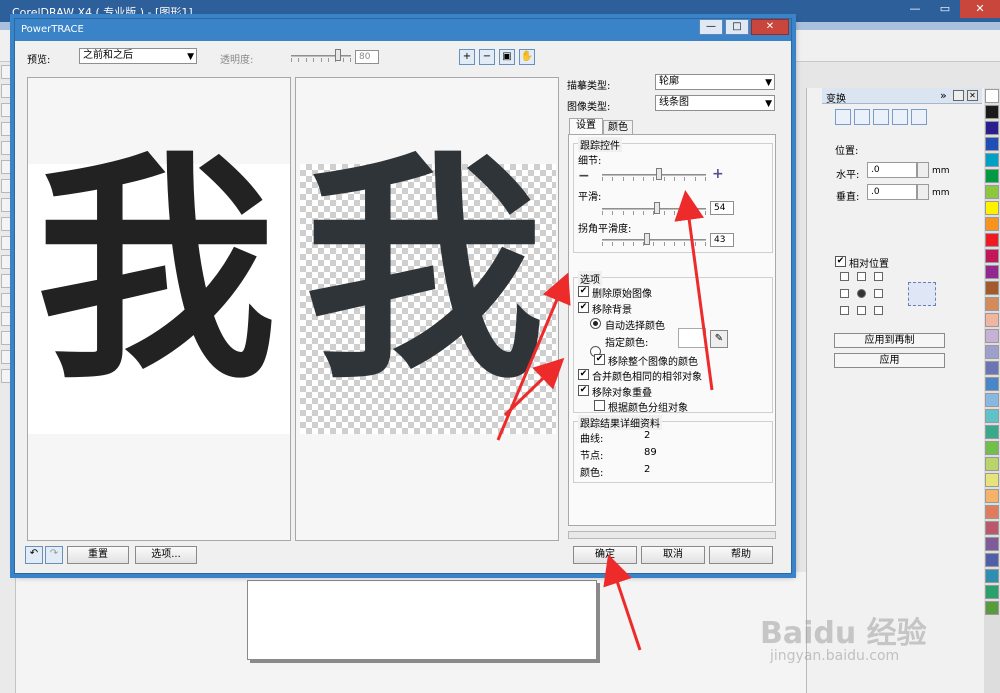 This screenshot has width=1000, height=693. I want to click on detail-slider, so click(654, 174).